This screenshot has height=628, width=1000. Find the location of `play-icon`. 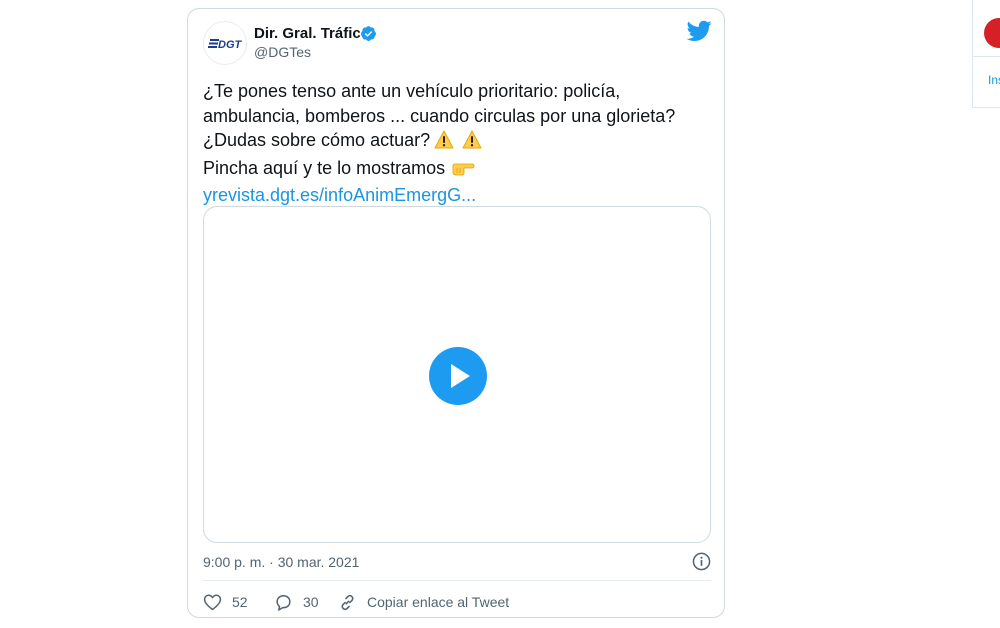

play-icon is located at coordinates (460, 376).